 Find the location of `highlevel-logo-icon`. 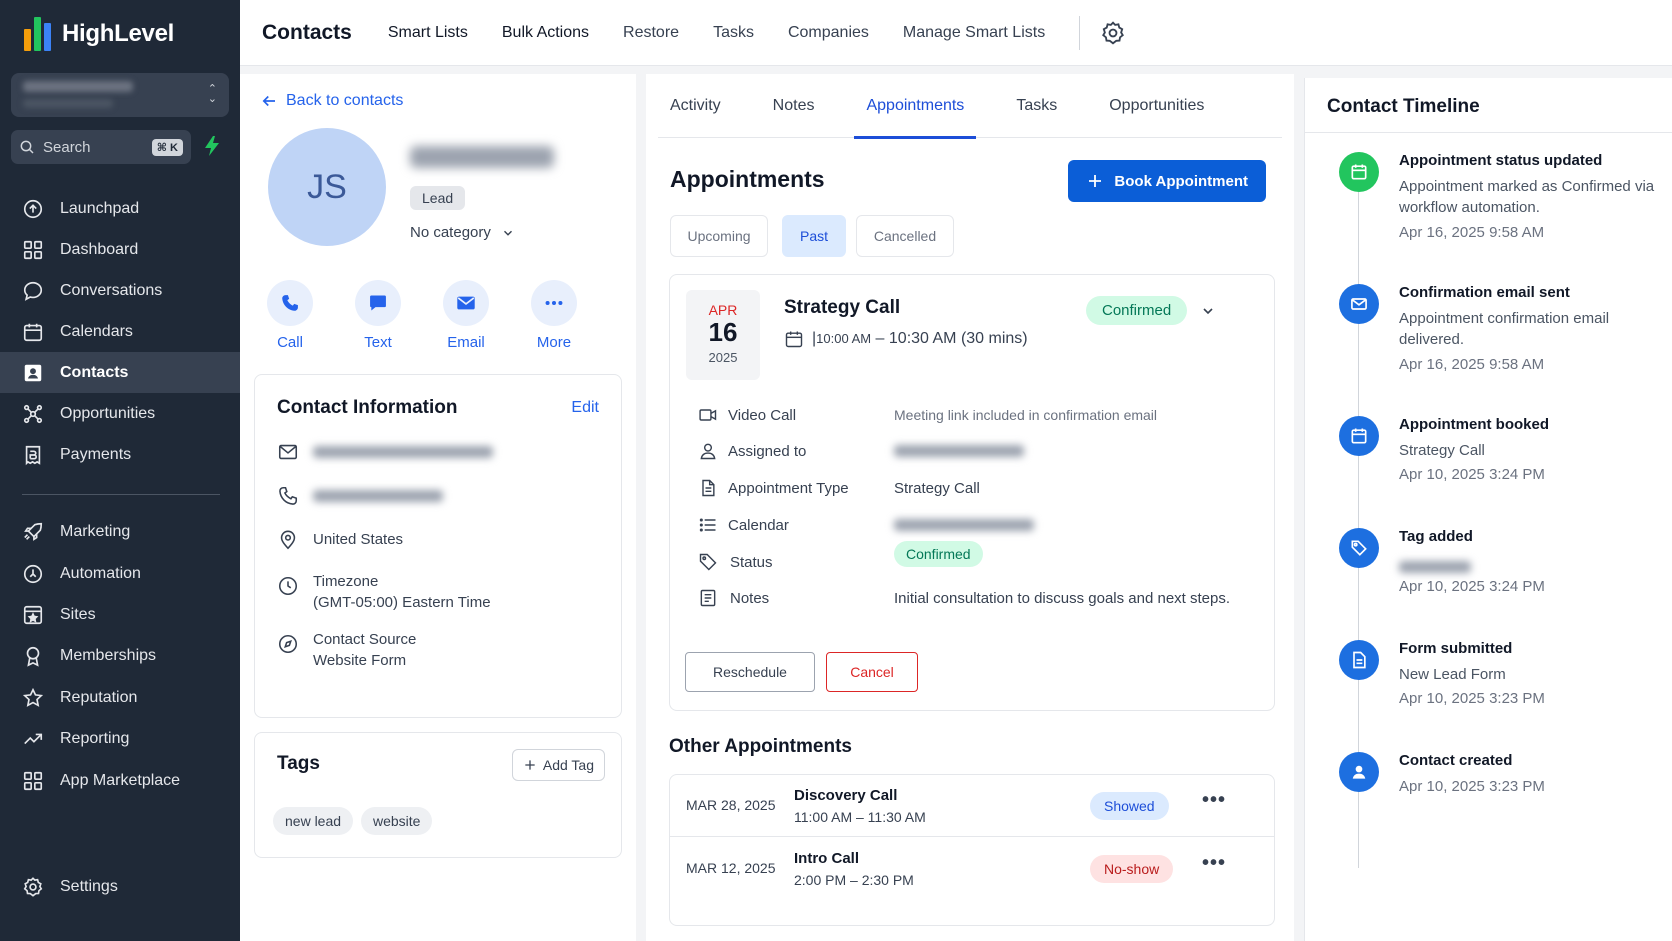

highlevel-logo-icon is located at coordinates (40, 34).